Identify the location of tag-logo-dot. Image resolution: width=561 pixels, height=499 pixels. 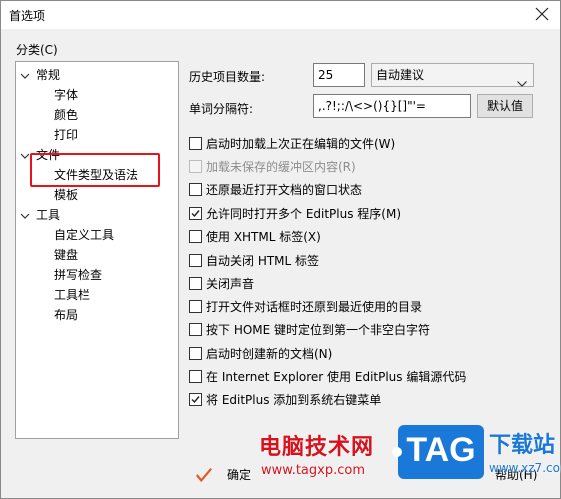
(397, 452).